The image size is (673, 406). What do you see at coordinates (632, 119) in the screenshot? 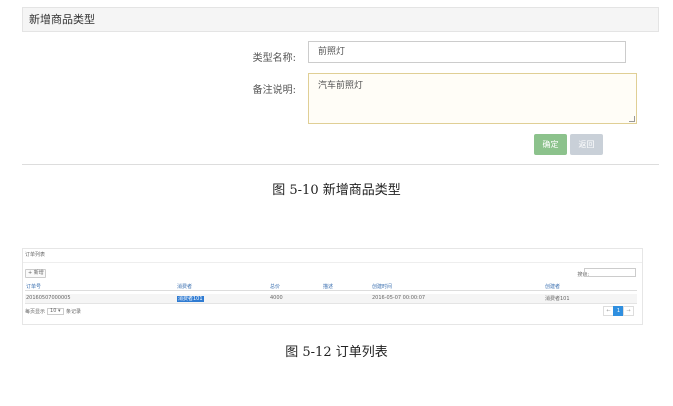
I see `resize-grip-icon` at bounding box center [632, 119].